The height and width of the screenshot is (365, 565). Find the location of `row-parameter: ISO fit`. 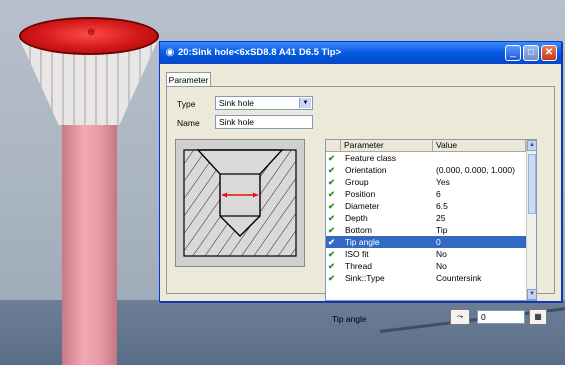

row-parameter: ISO fit is located at coordinates (357, 254).